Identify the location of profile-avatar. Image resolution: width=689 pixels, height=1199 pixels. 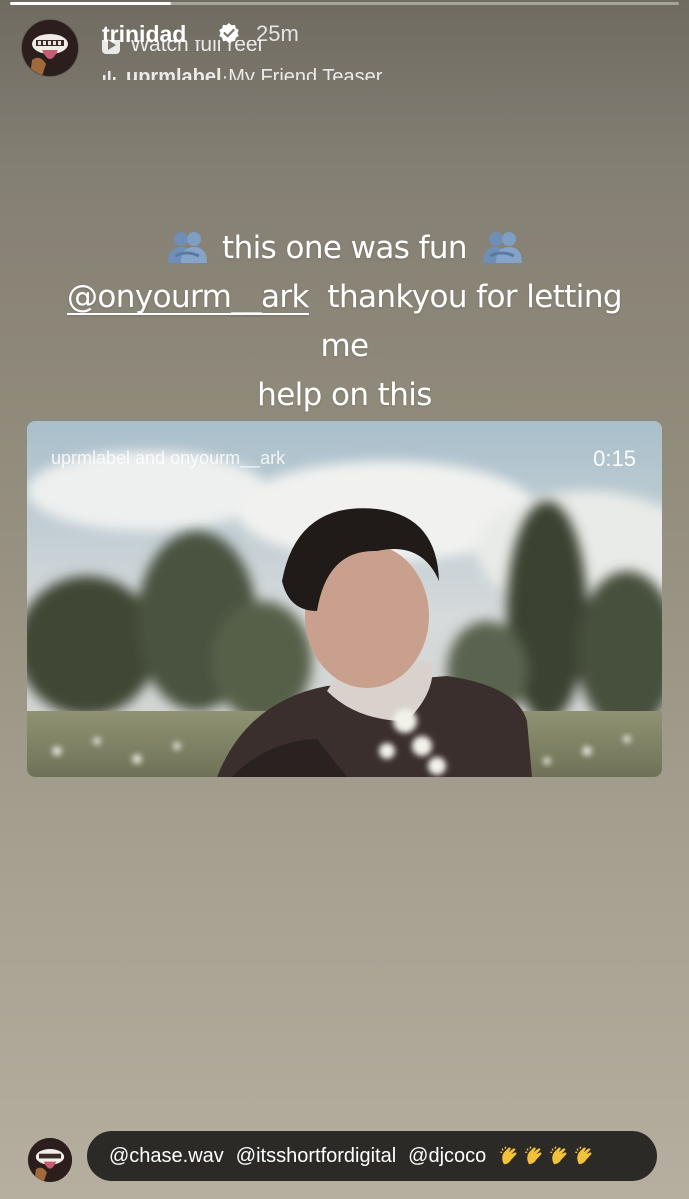
(50, 48).